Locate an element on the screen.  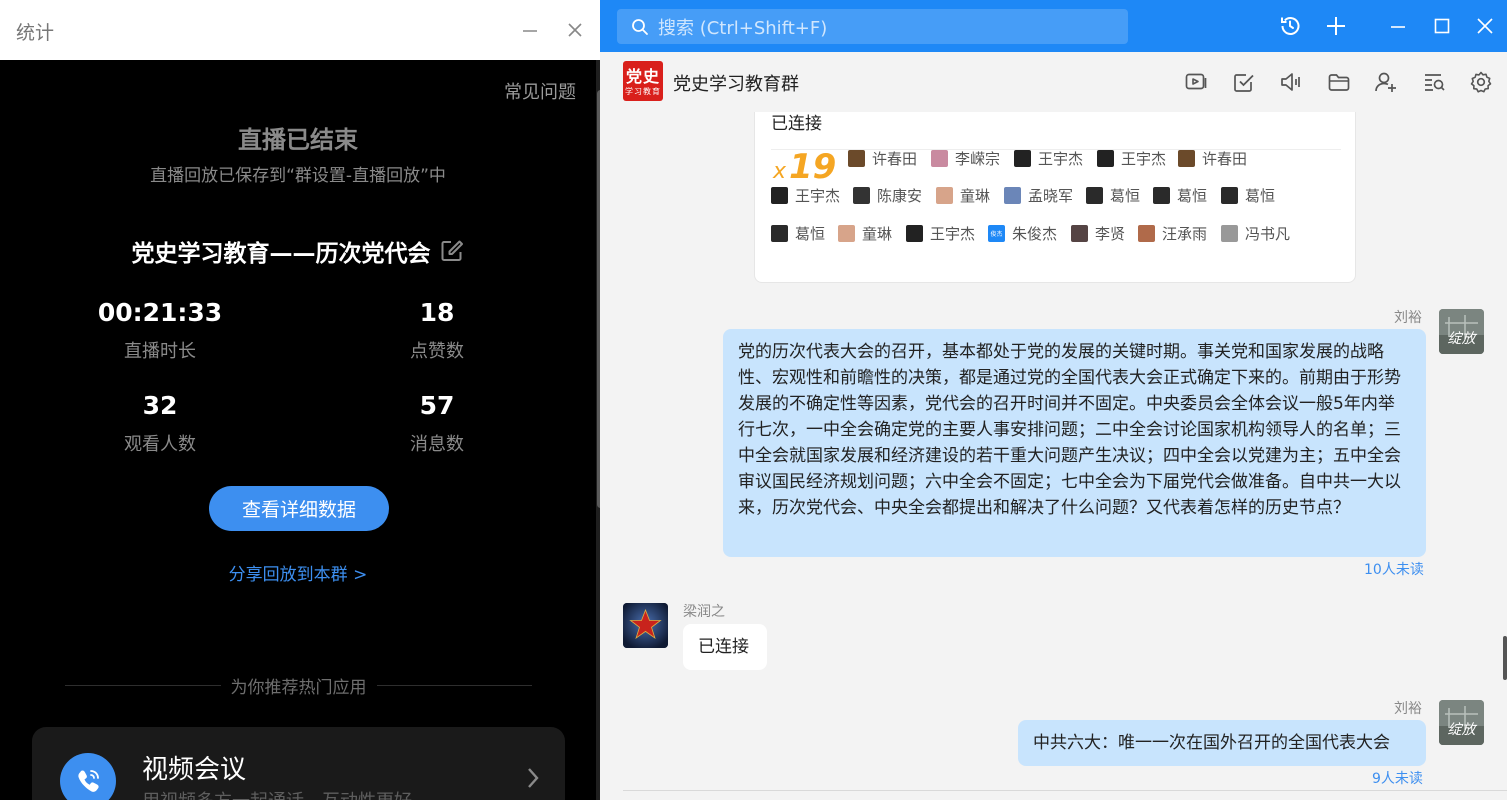
app-description: 用视频多方一起通话，互动性更好 is located at coordinates (277, 793).